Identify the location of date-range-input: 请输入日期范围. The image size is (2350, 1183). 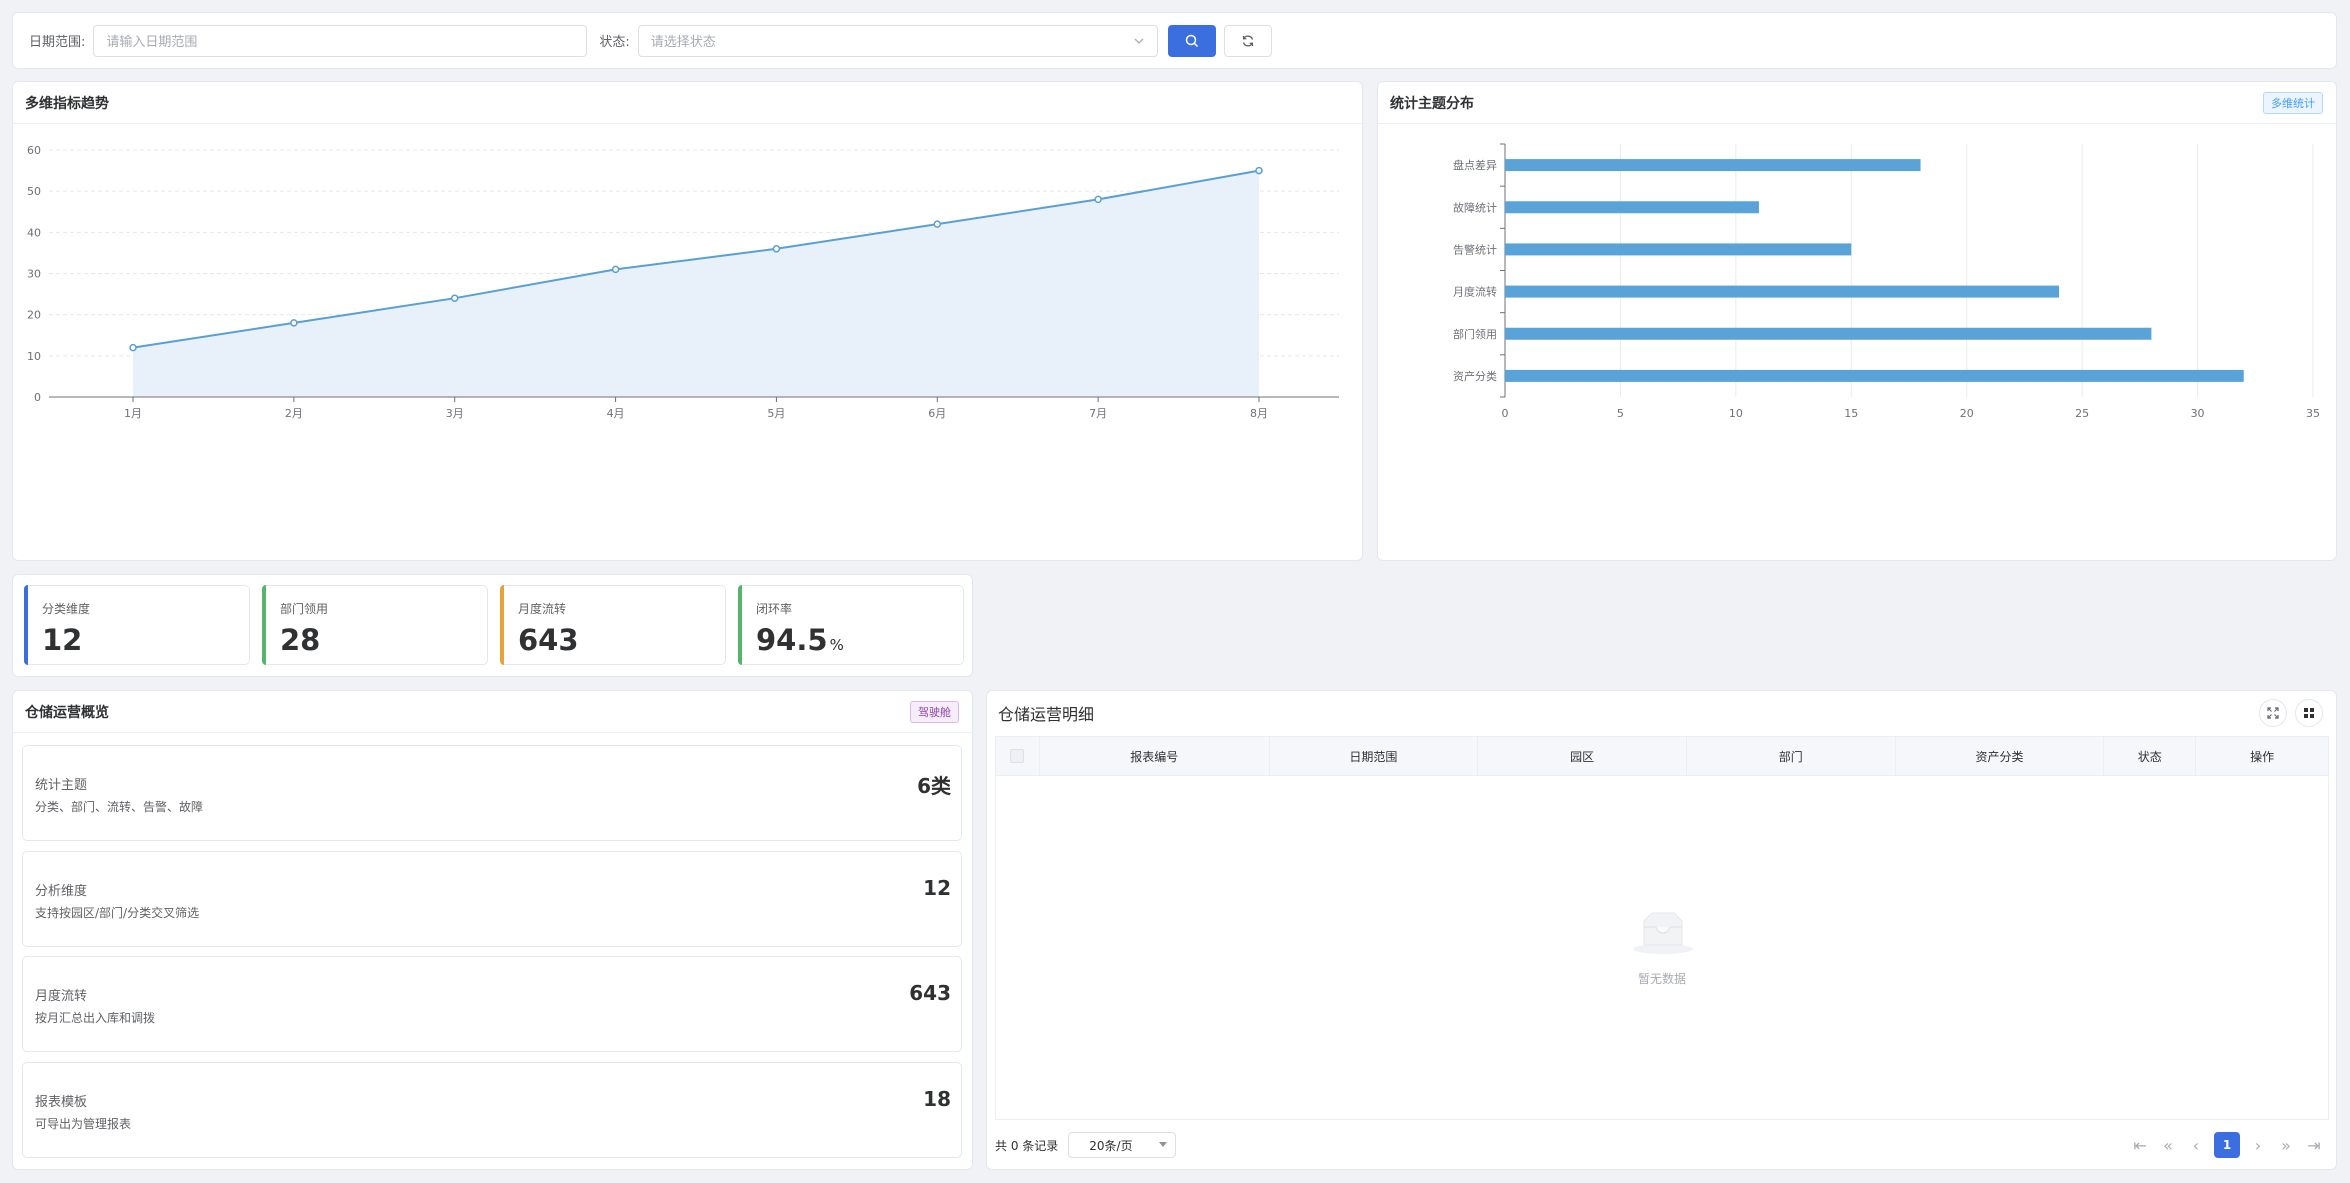
(340, 40).